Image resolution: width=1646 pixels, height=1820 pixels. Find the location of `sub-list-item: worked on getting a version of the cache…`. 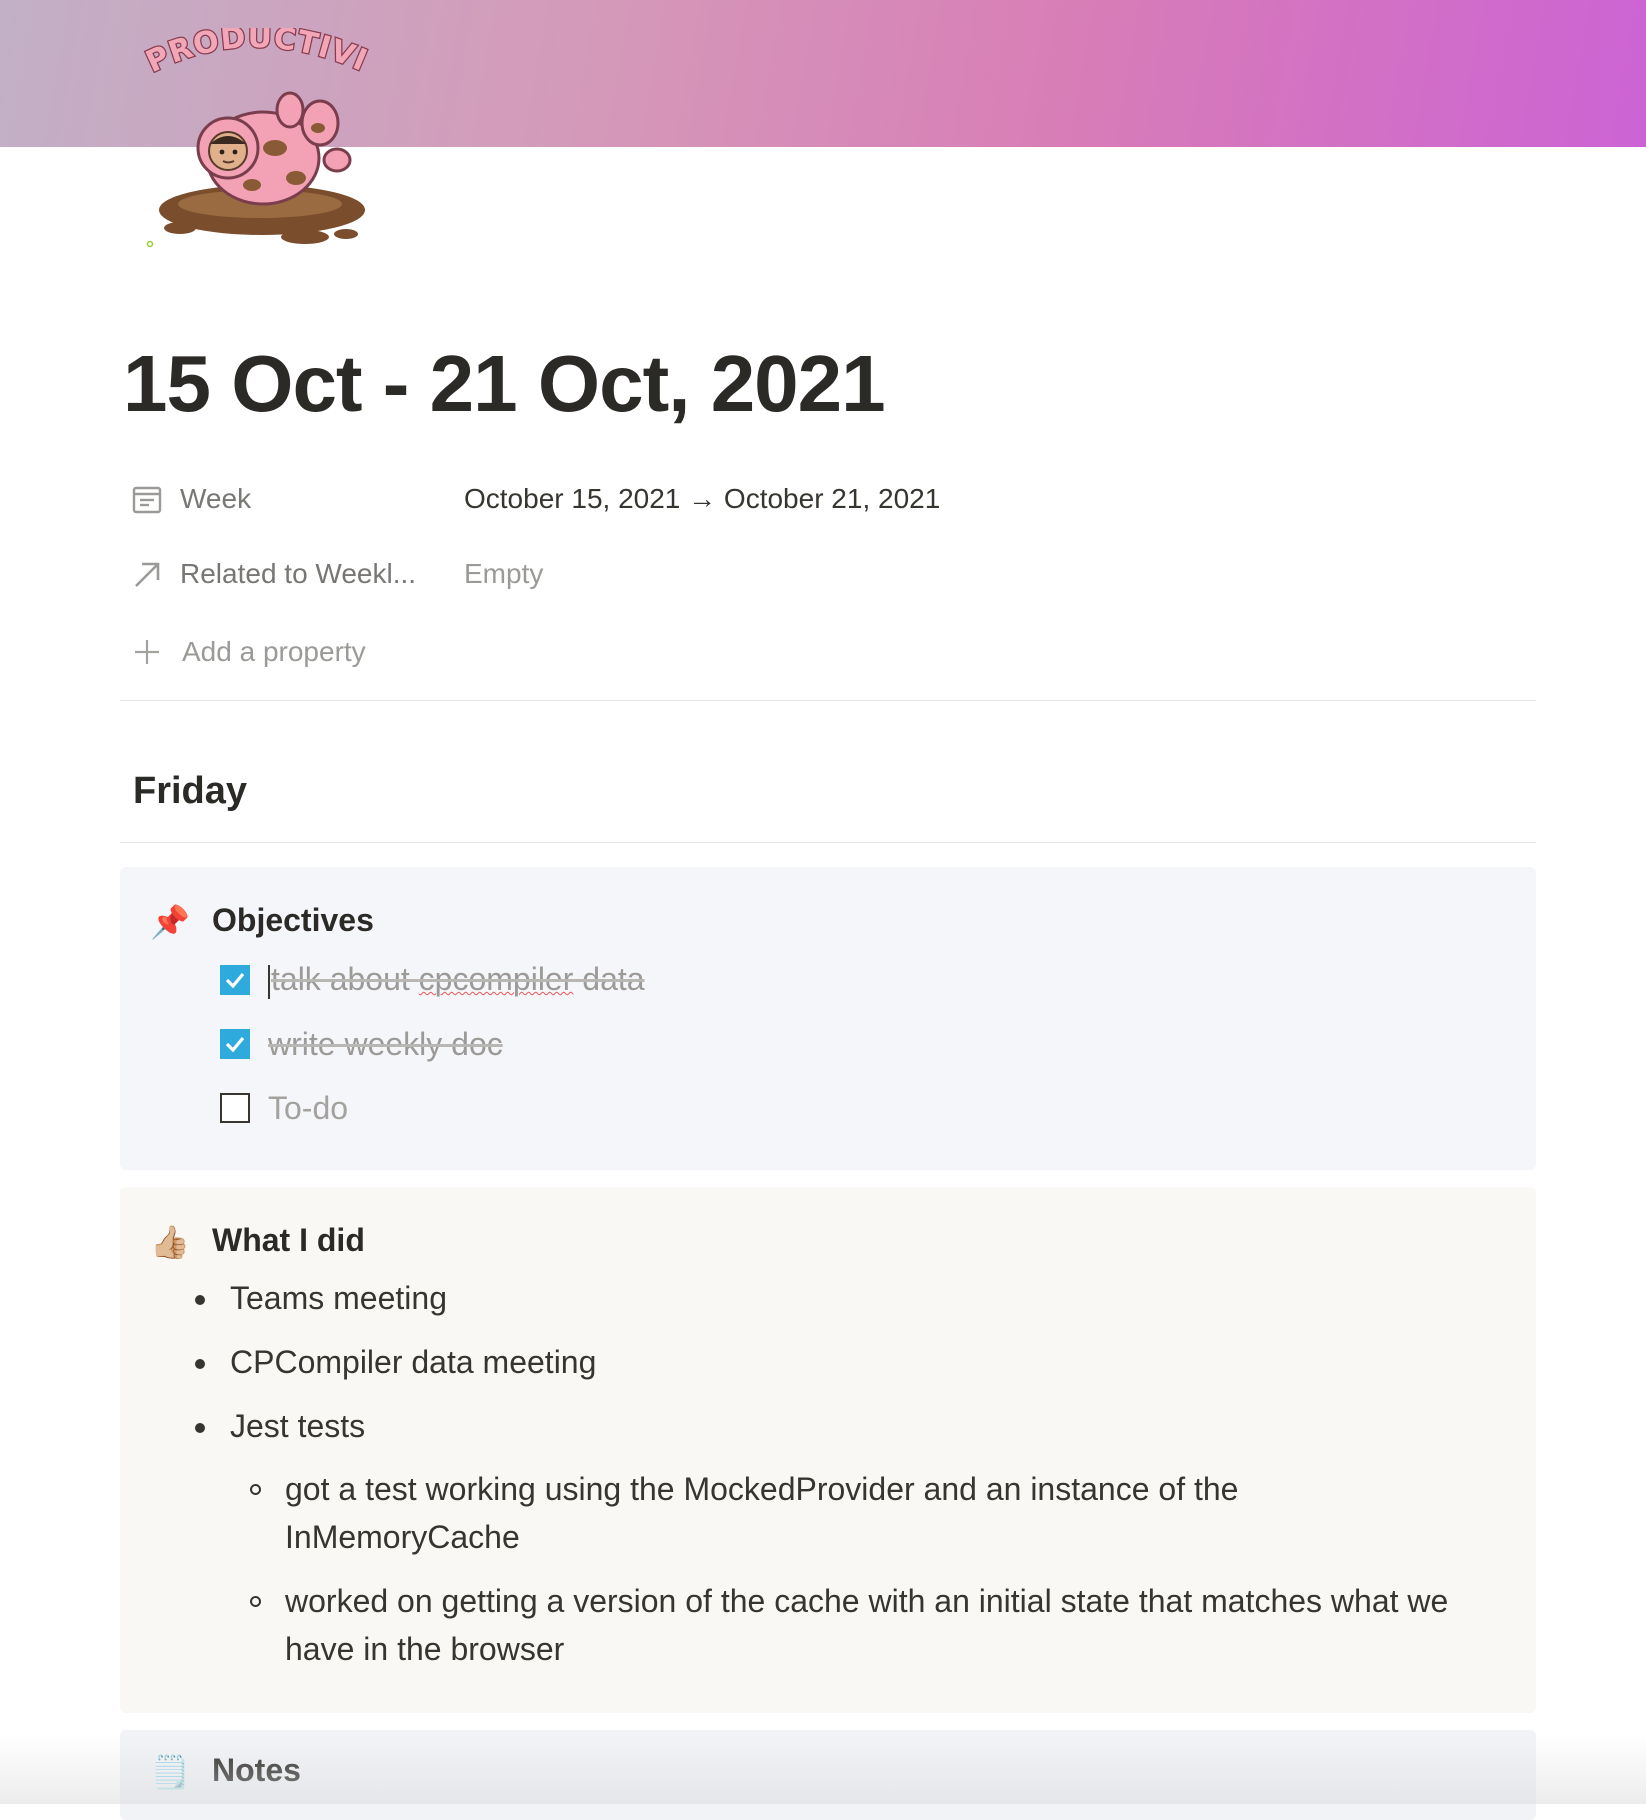

sub-list-item: worked on getting a version of the cache… is located at coordinates (862, 1625).